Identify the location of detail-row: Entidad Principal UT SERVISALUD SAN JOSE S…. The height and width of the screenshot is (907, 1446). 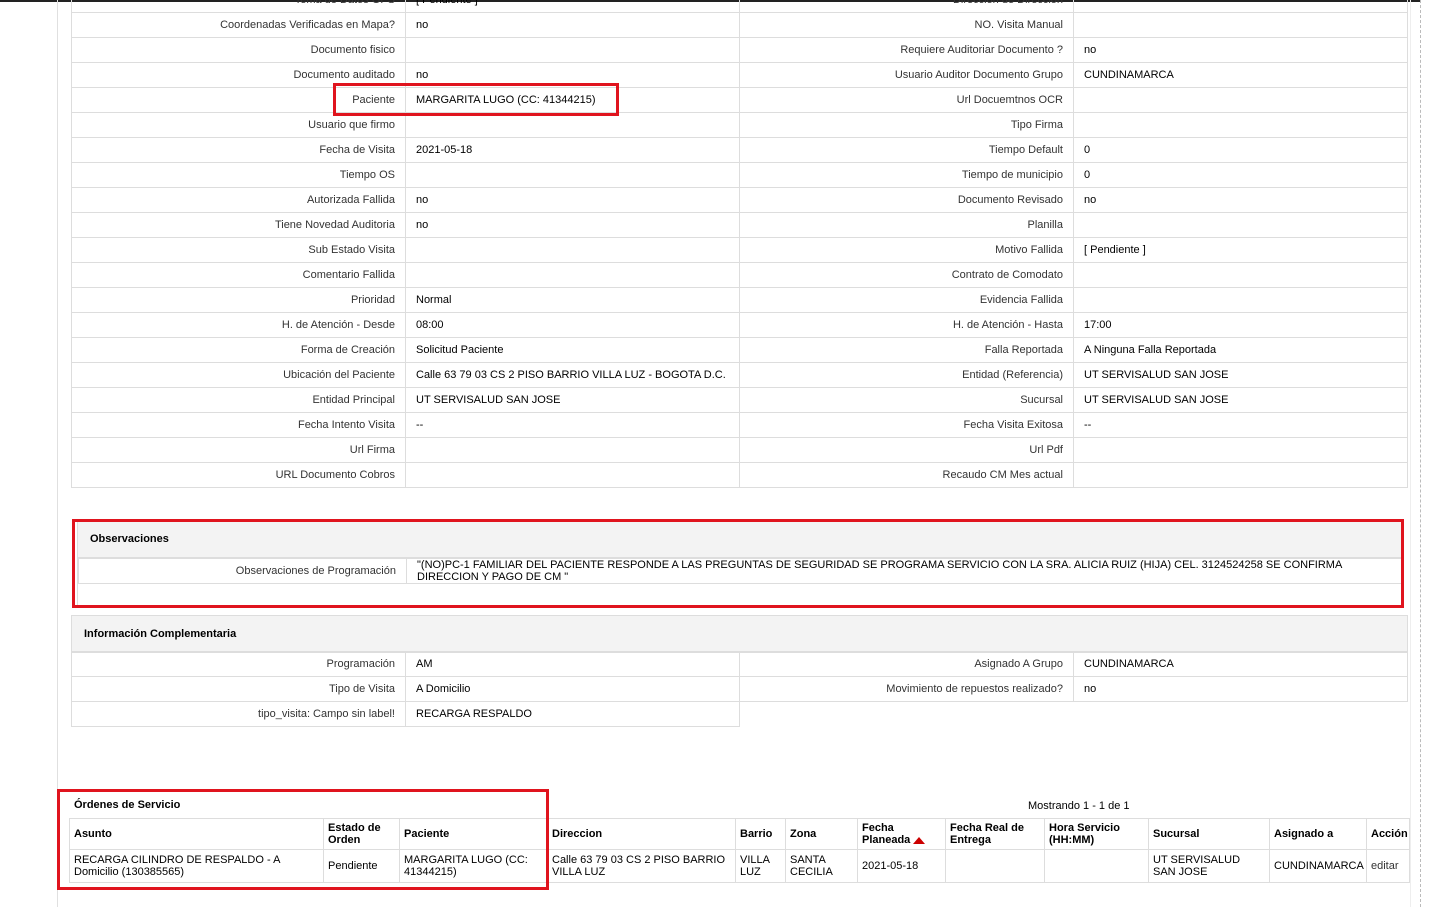
(739, 400).